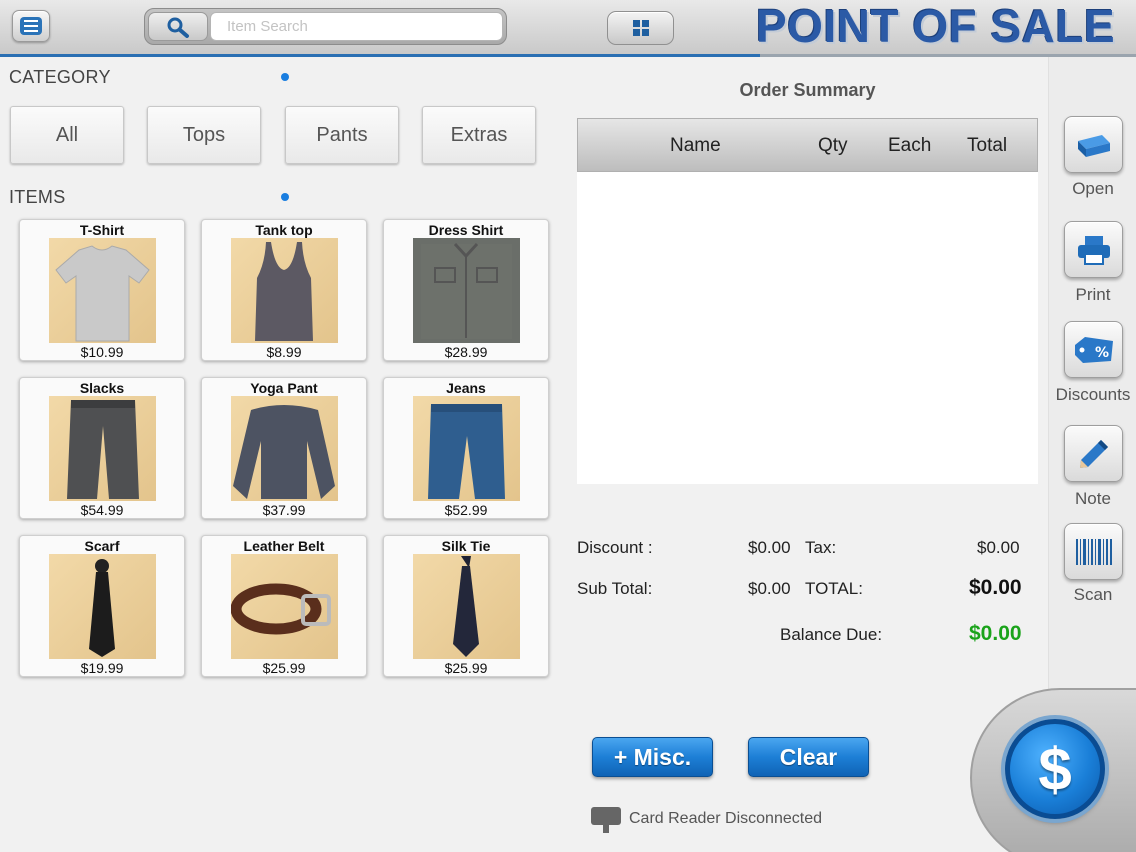 This screenshot has height=852, width=1136. I want to click on scan-button, so click(1093, 551).